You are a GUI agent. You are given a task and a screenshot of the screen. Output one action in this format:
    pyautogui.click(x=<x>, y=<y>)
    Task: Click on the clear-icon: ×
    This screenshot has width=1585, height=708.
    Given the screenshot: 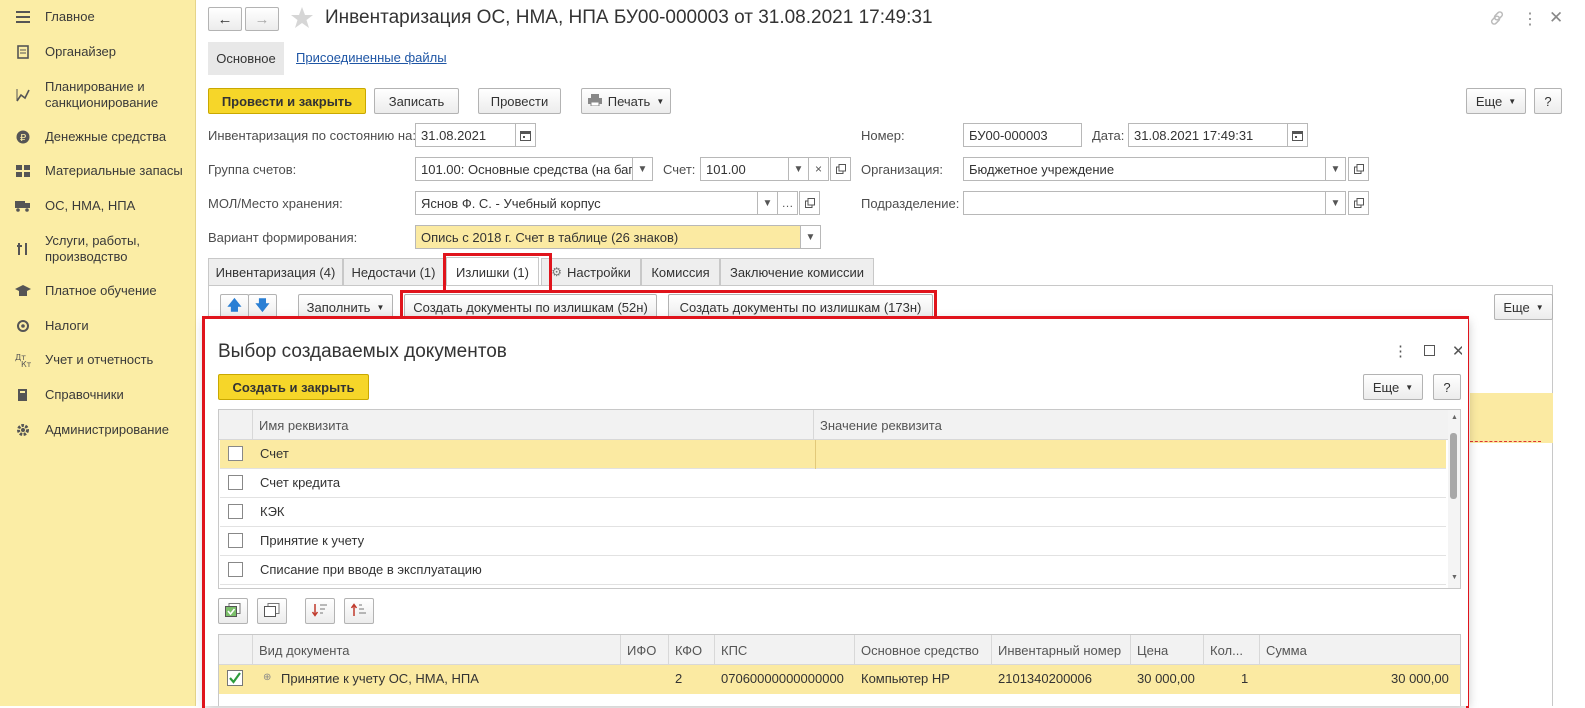 What is the action you would take?
    pyautogui.click(x=818, y=169)
    